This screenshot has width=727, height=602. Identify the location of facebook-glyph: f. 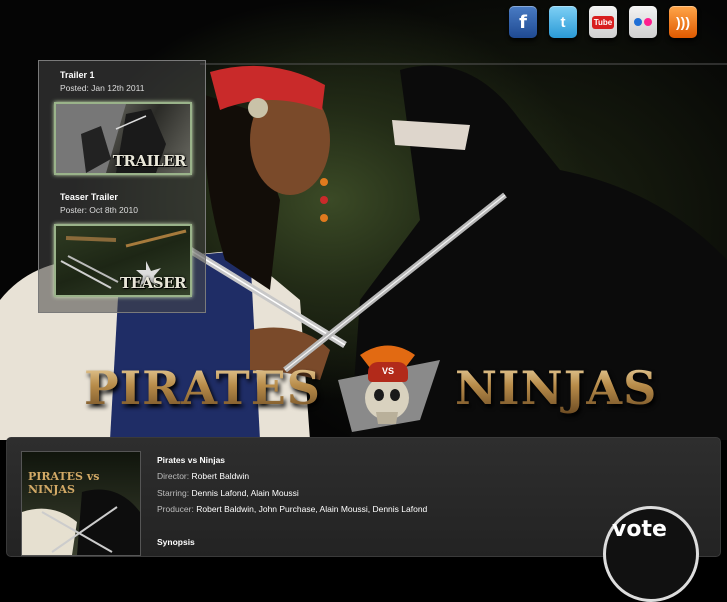
(523, 22).